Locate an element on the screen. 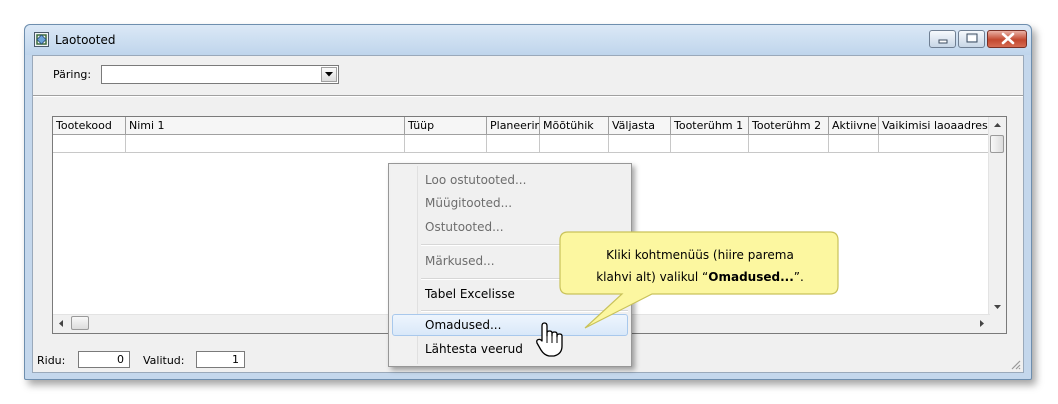 Image resolution: width=1058 pixels, height=404 pixels. callout-line-2: klahvi alt) valikul “Omadused...”. is located at coordinates (700, 277).